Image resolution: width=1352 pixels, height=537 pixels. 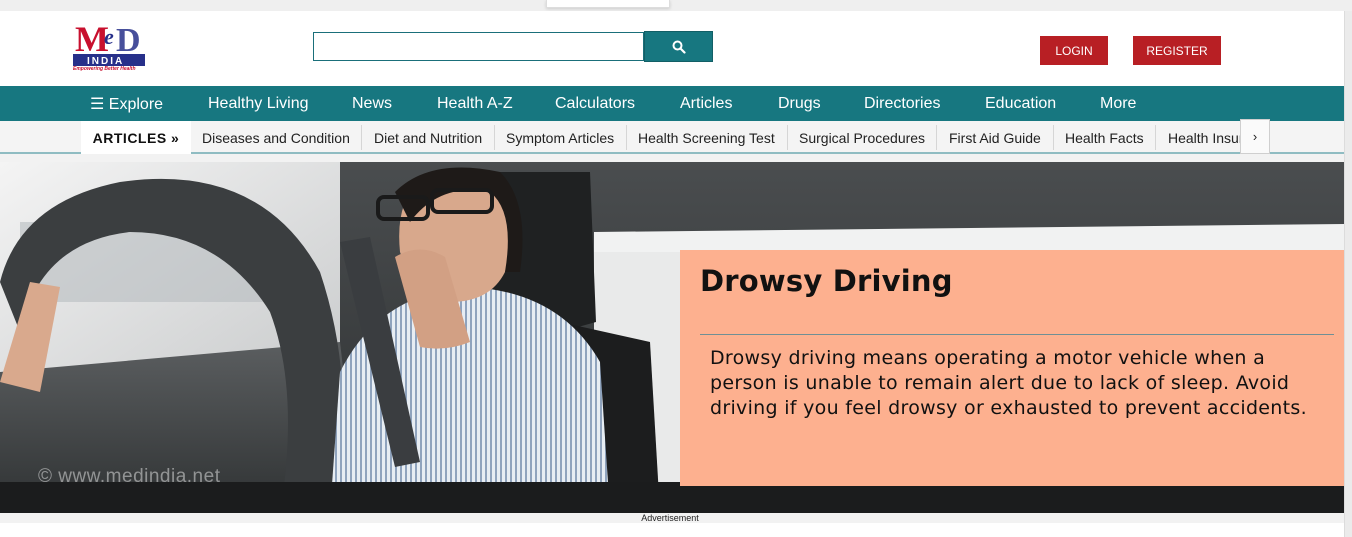 I want to click on nav-more: More, so click(x=1118, y=103).